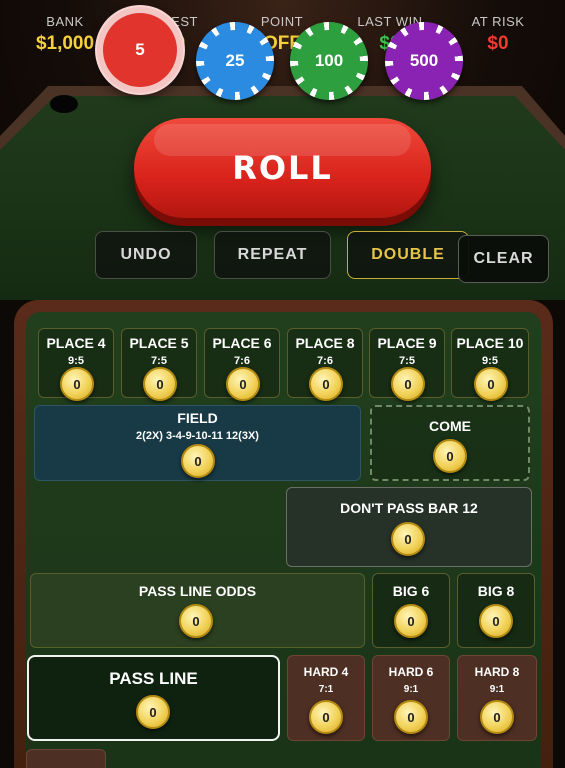  Describe the element at coordinates (196, 621) in the screenshot. I see `pass-line-odds-chip: 0` at that location.